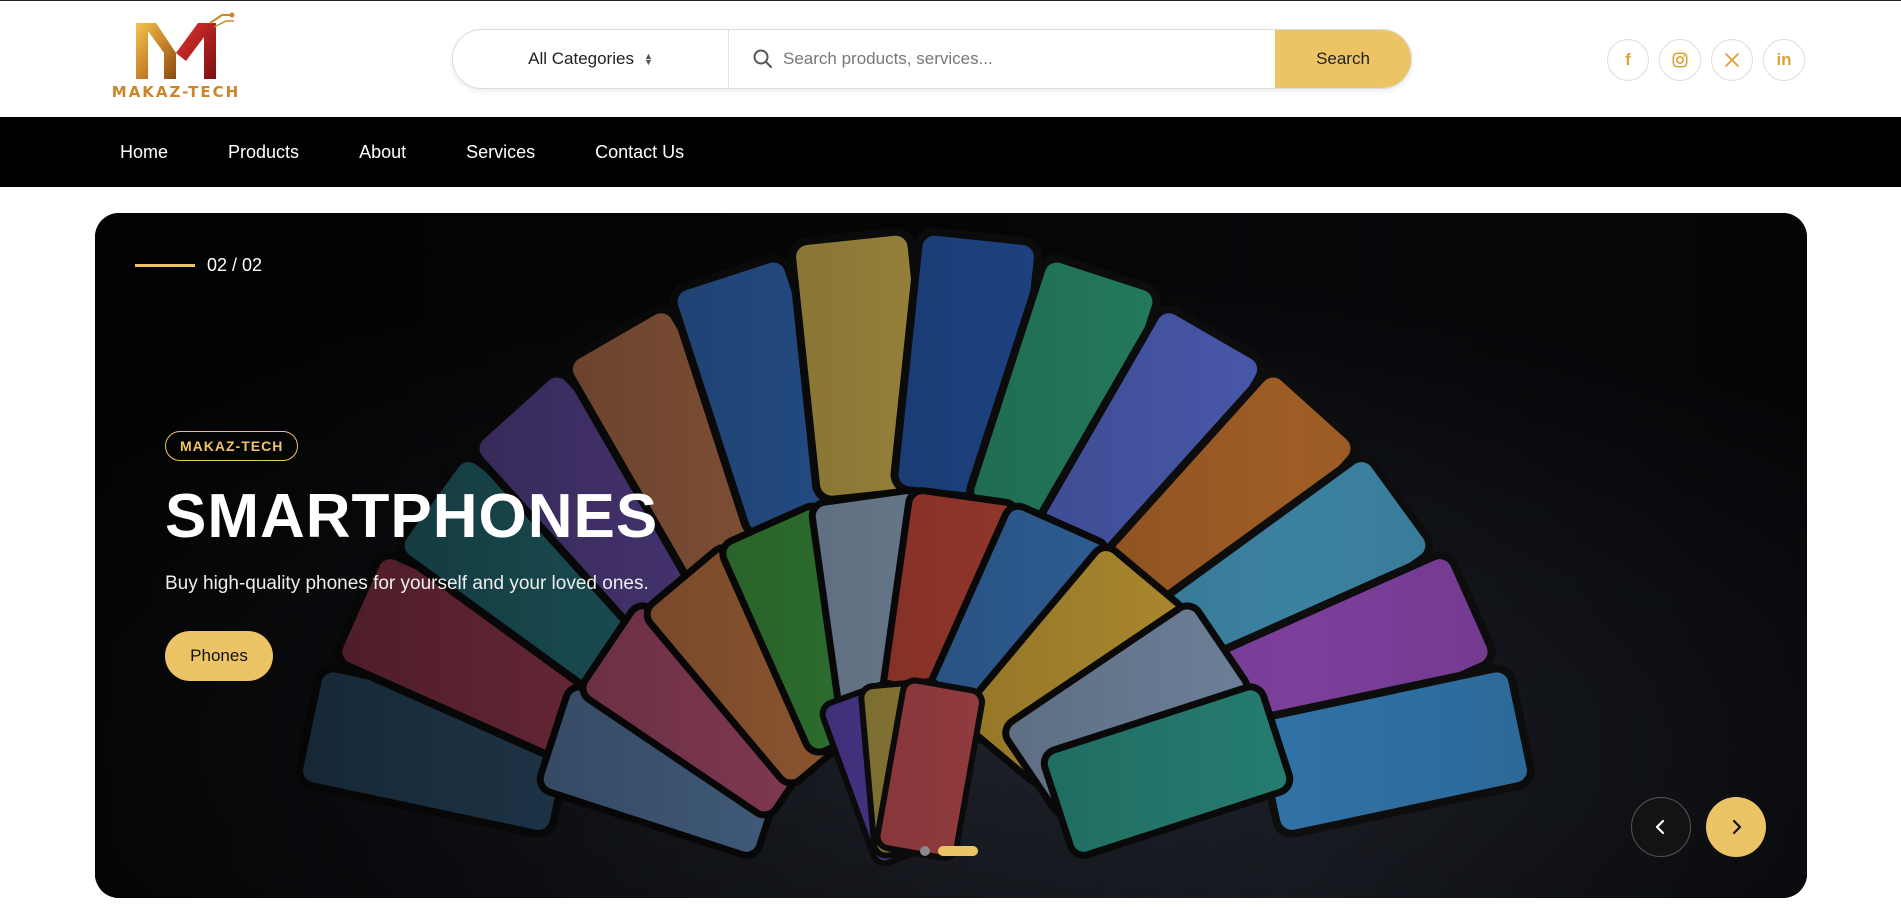 This screenshot has height=910, width=1901. I want to click on nav-item-home: Home, so click(144, 152).